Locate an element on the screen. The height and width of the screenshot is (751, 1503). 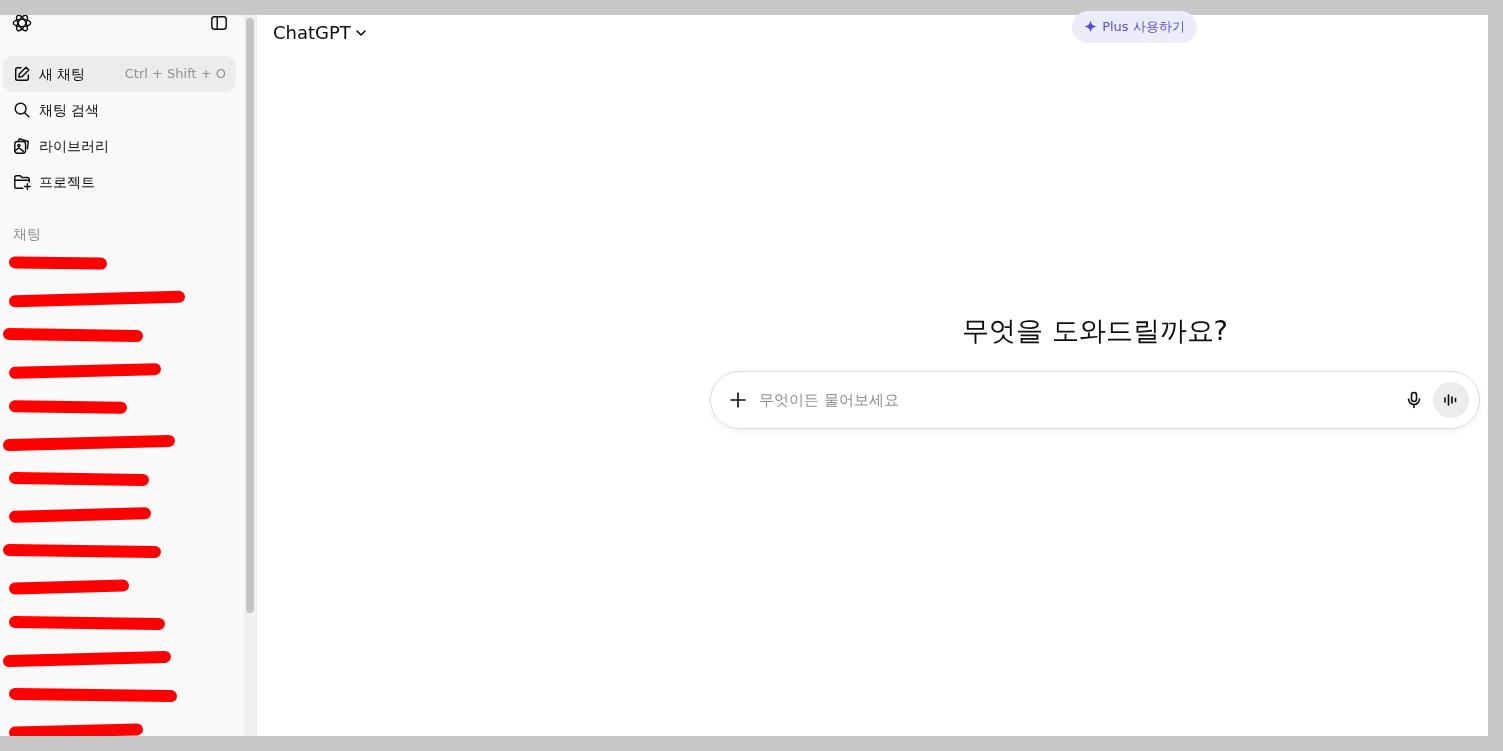
shortcut-hint: Ctrl + Shift + O is located at coordinates (175, 74).